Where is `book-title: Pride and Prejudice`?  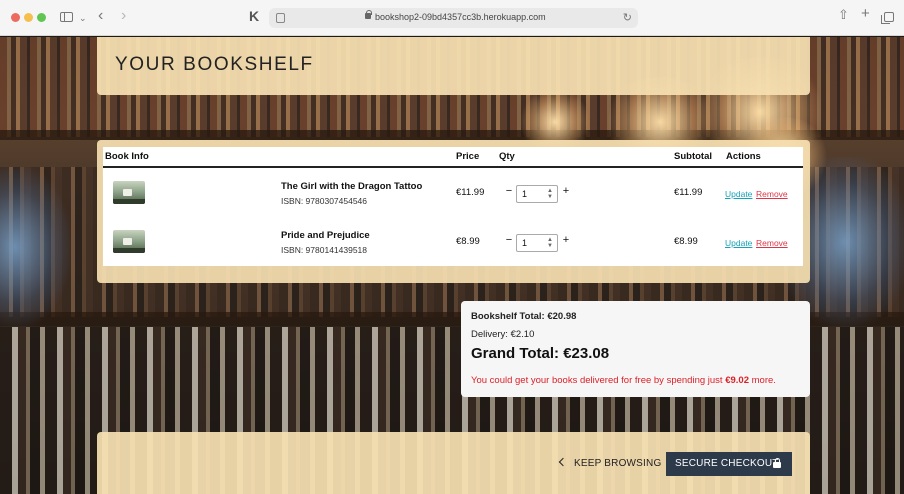
book-title: Pride and Prejudice is located at coordinates (325, 235).